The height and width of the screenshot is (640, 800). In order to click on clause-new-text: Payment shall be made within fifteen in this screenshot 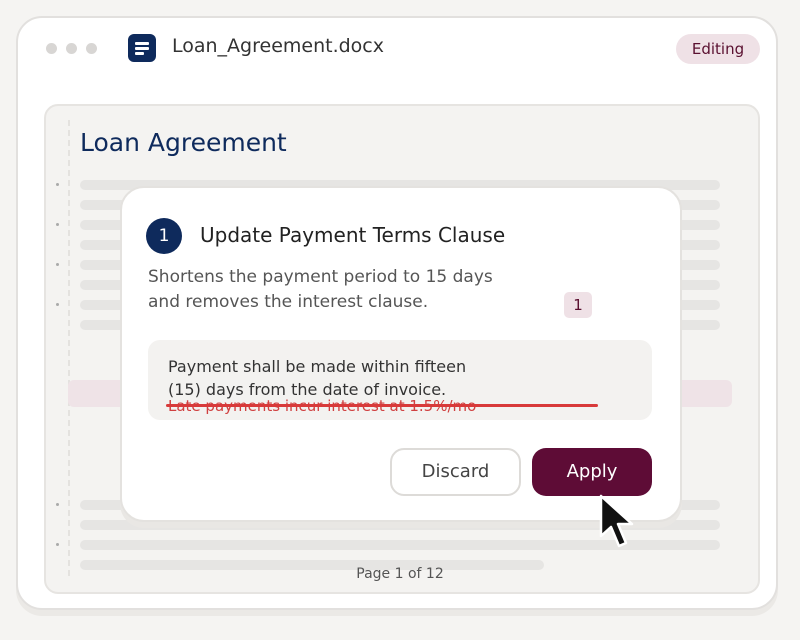, I will do `click(317, 366)`.